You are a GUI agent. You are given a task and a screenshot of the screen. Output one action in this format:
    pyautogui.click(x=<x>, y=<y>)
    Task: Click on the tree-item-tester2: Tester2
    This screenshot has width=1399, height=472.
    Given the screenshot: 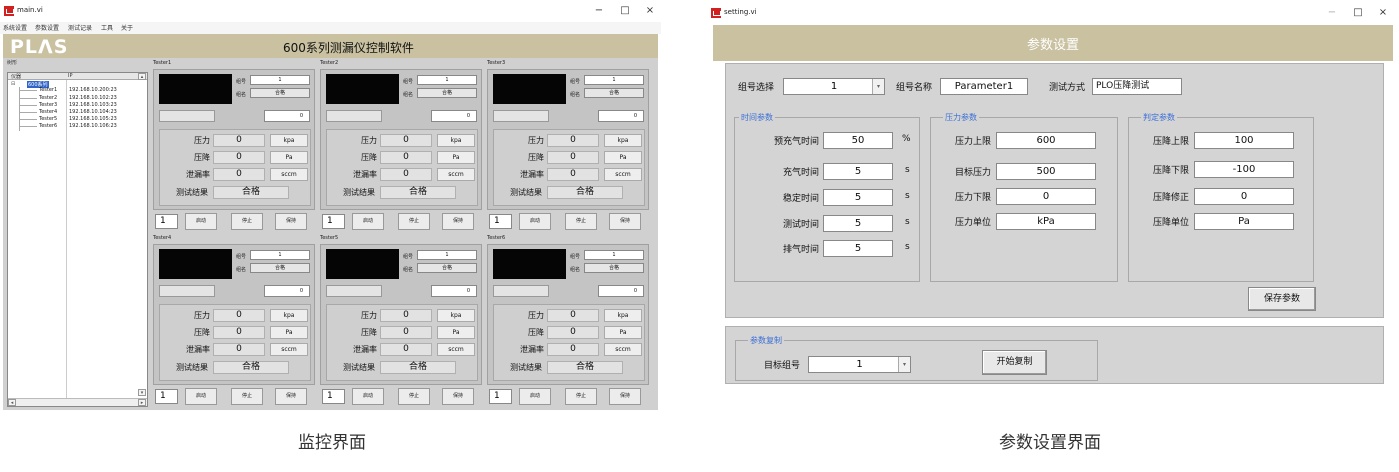 What is the action you would take?
    pyautogui.click(x=48, y=98)
    